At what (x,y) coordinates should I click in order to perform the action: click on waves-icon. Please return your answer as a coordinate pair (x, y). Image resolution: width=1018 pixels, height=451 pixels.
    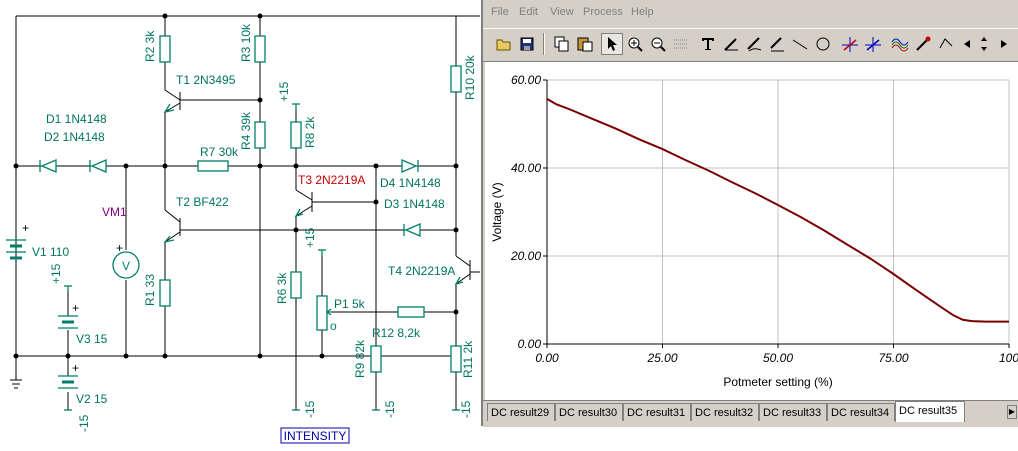
    Looking at the image, I should click on (900, 44).